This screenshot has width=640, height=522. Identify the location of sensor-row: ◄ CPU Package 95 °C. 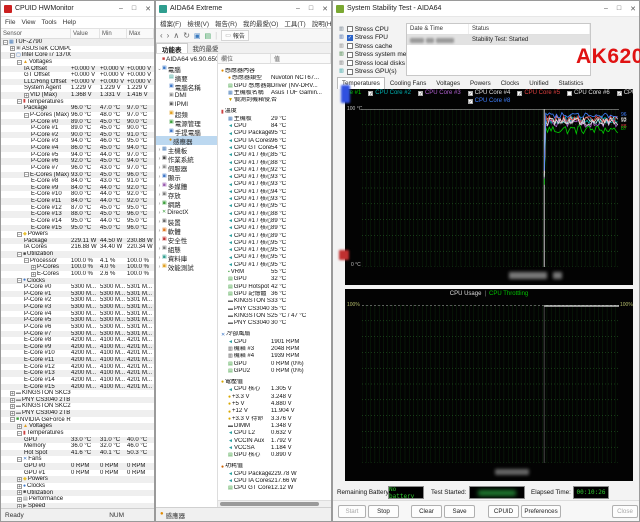
(274, 133).